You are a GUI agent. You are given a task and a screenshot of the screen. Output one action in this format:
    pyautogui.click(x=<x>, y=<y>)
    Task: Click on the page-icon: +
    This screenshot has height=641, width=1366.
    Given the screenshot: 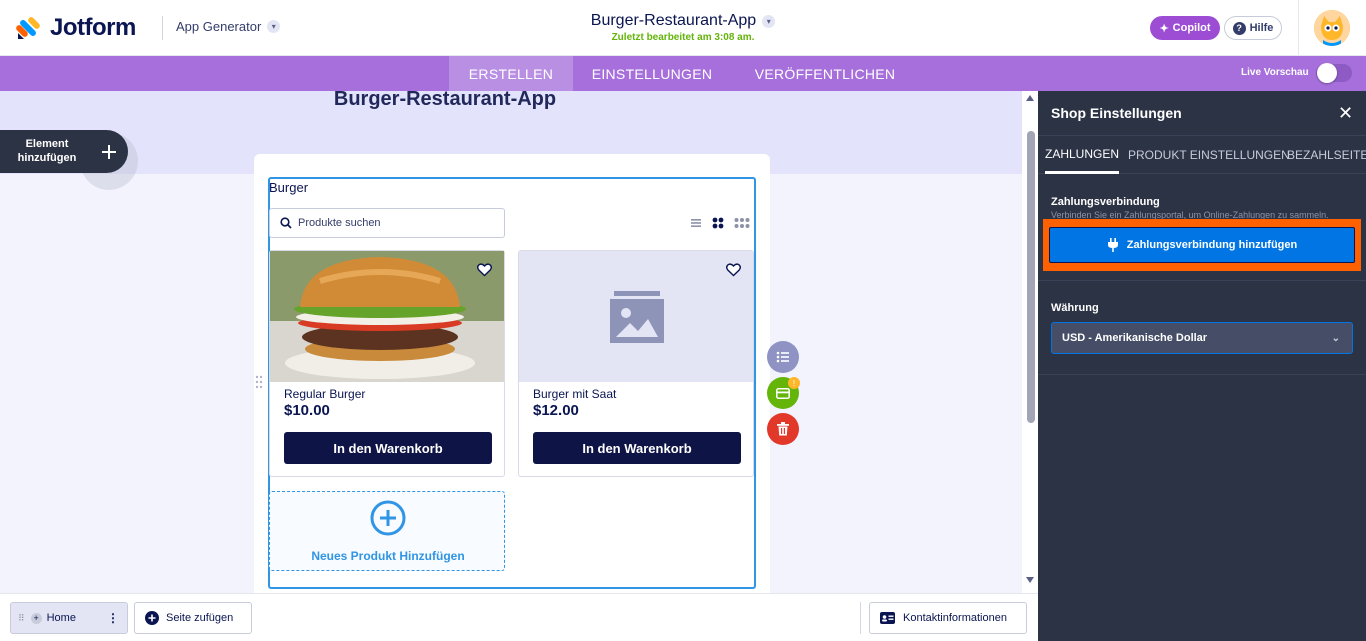 What is the action you would take?
    pyautogui.click(x=36, y=618)
    